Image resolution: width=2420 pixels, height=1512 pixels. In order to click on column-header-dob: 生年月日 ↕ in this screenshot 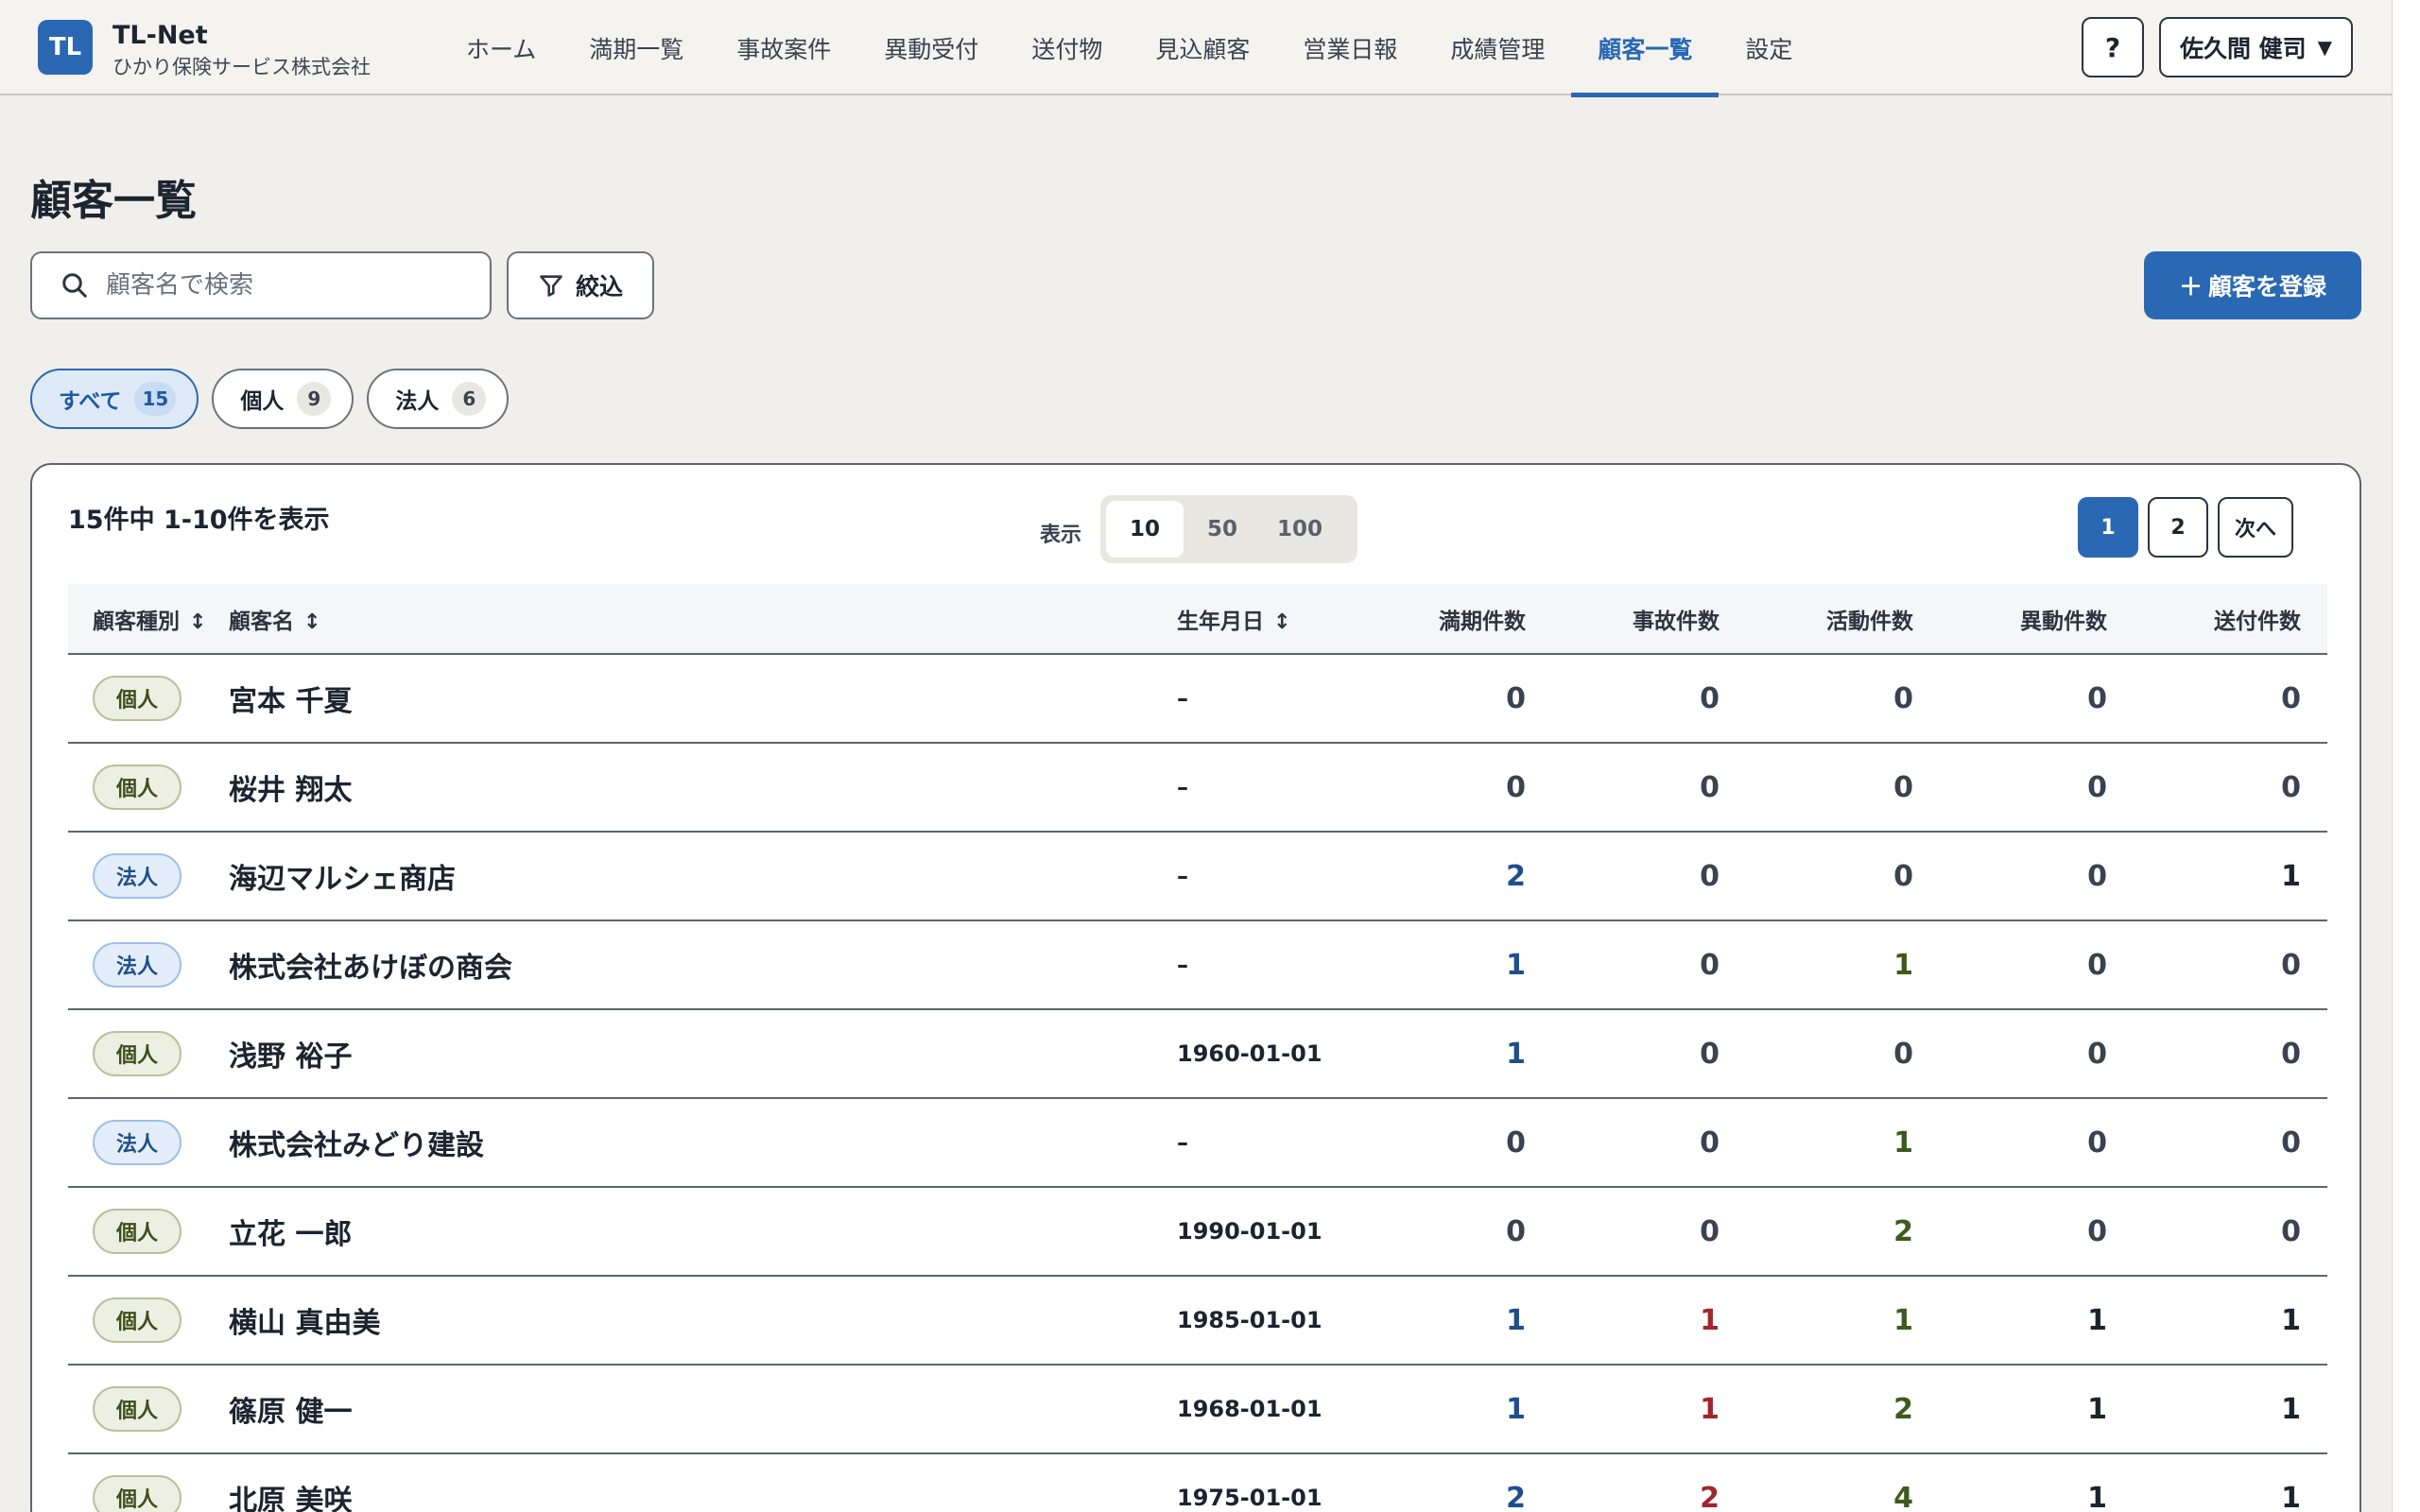, I will do `click(1267, 619)`.